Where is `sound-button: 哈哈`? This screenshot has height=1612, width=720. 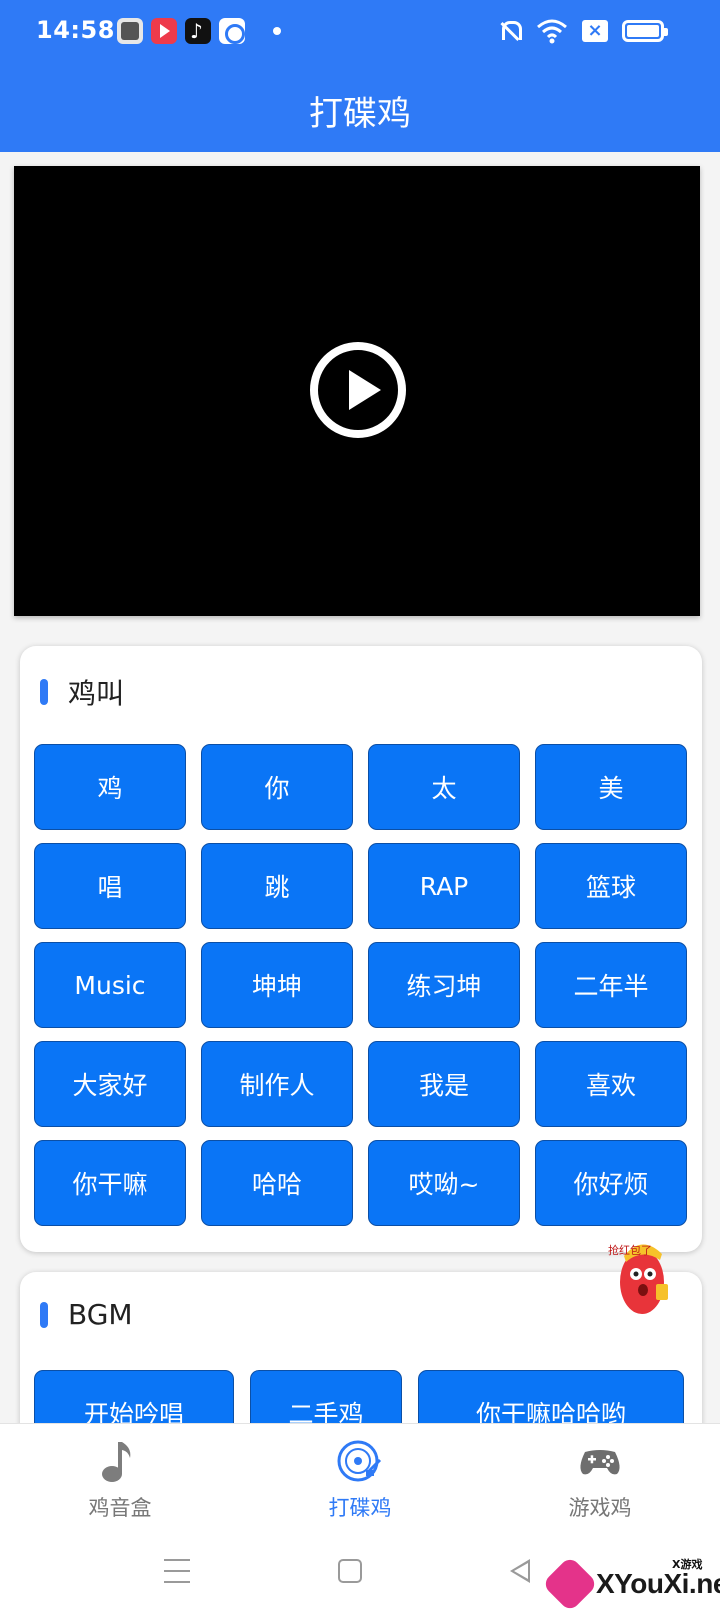 sound-button: 哈哈 is located at coordinates (277, 1183).